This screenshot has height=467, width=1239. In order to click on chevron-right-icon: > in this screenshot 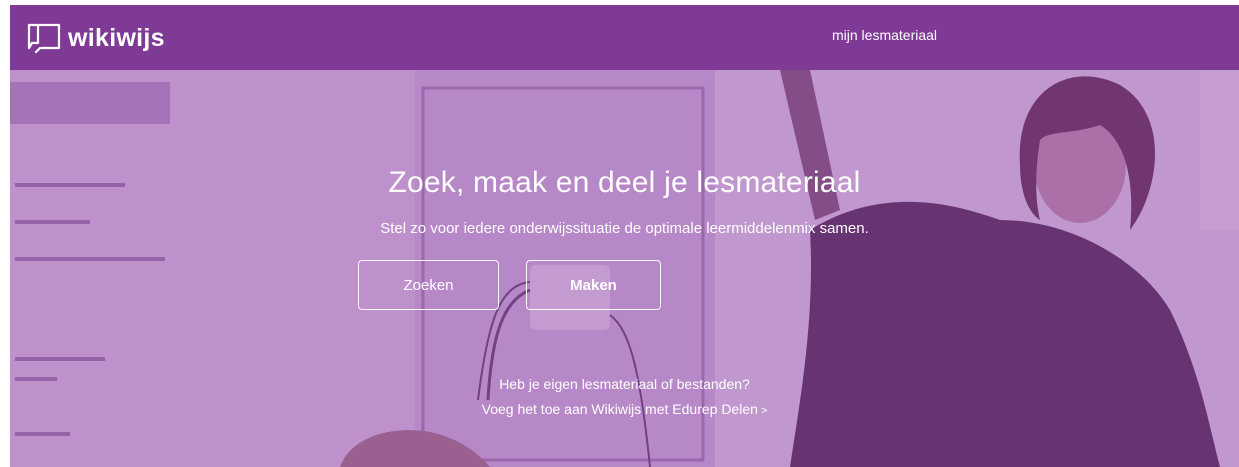, I will do `click(764, 411)`.